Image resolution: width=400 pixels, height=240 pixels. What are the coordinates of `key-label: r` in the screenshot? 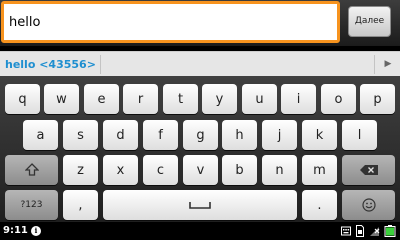 It's located at (140, 99).